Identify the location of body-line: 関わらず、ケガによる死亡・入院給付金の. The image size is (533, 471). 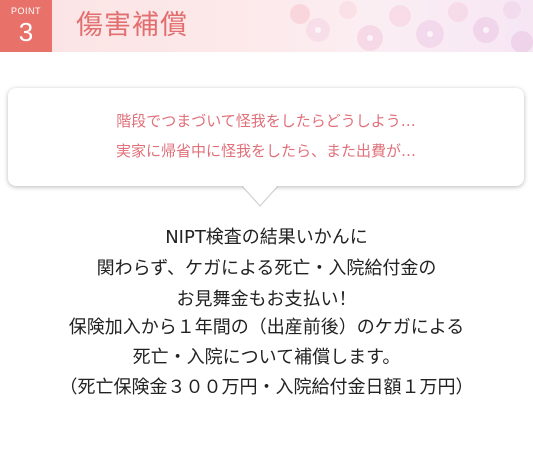
(266, 268).